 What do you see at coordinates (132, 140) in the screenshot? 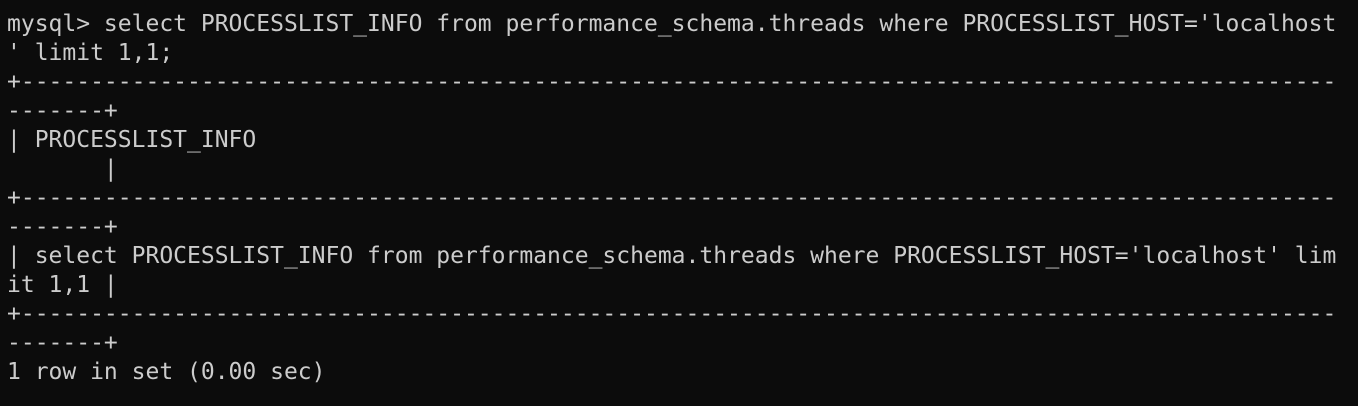
I see `table-header: | PROCESSLIST_INFO` at bounding box center [132, 140].